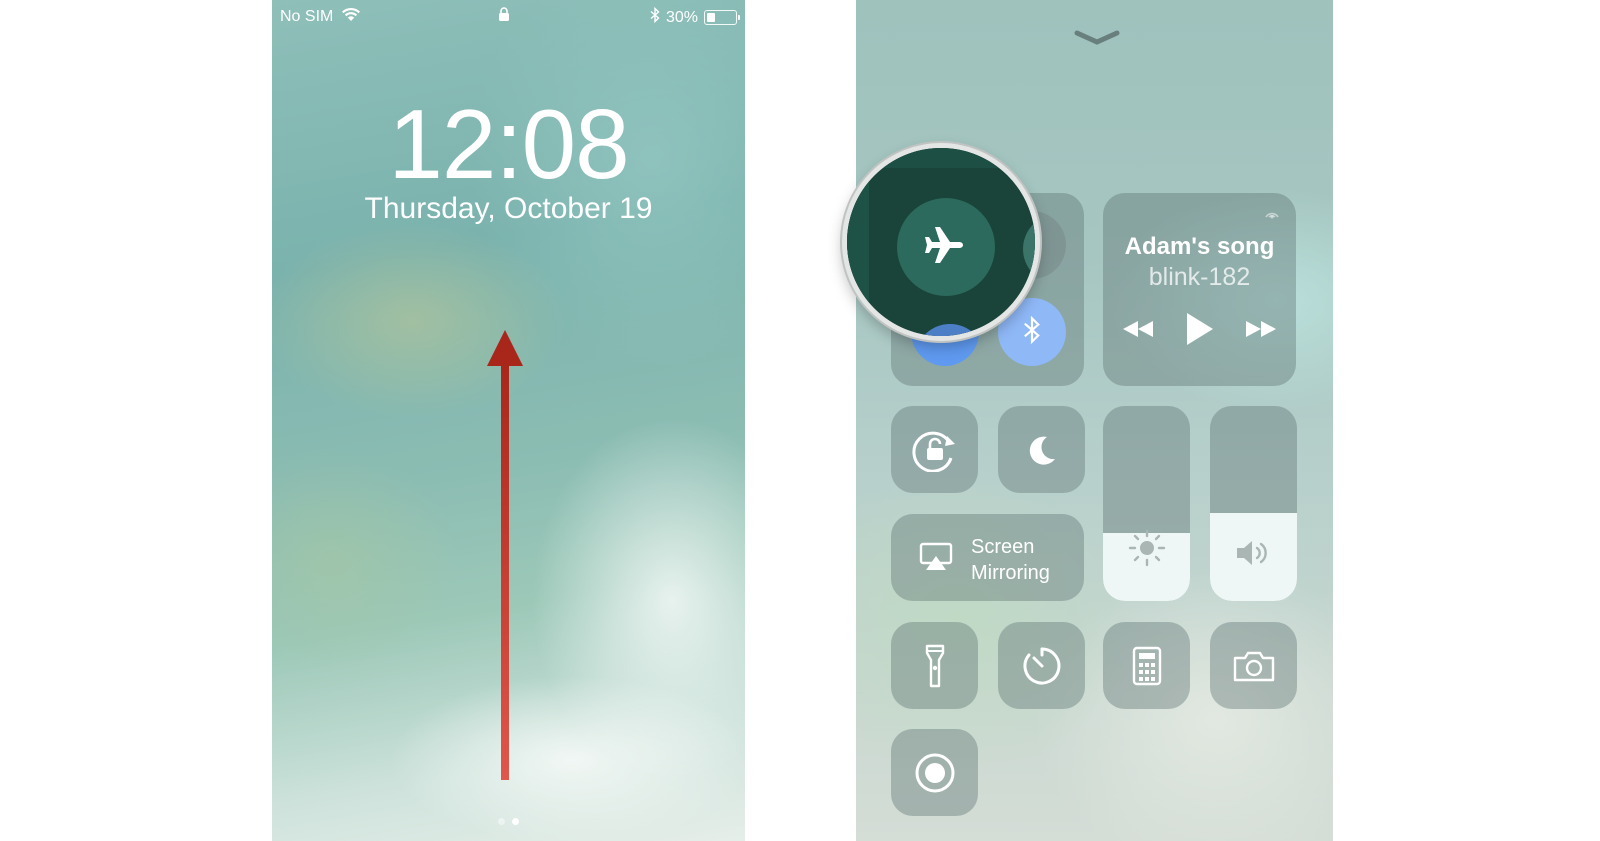  I want to click on carrier-label: No SIM, so click(307, 16).